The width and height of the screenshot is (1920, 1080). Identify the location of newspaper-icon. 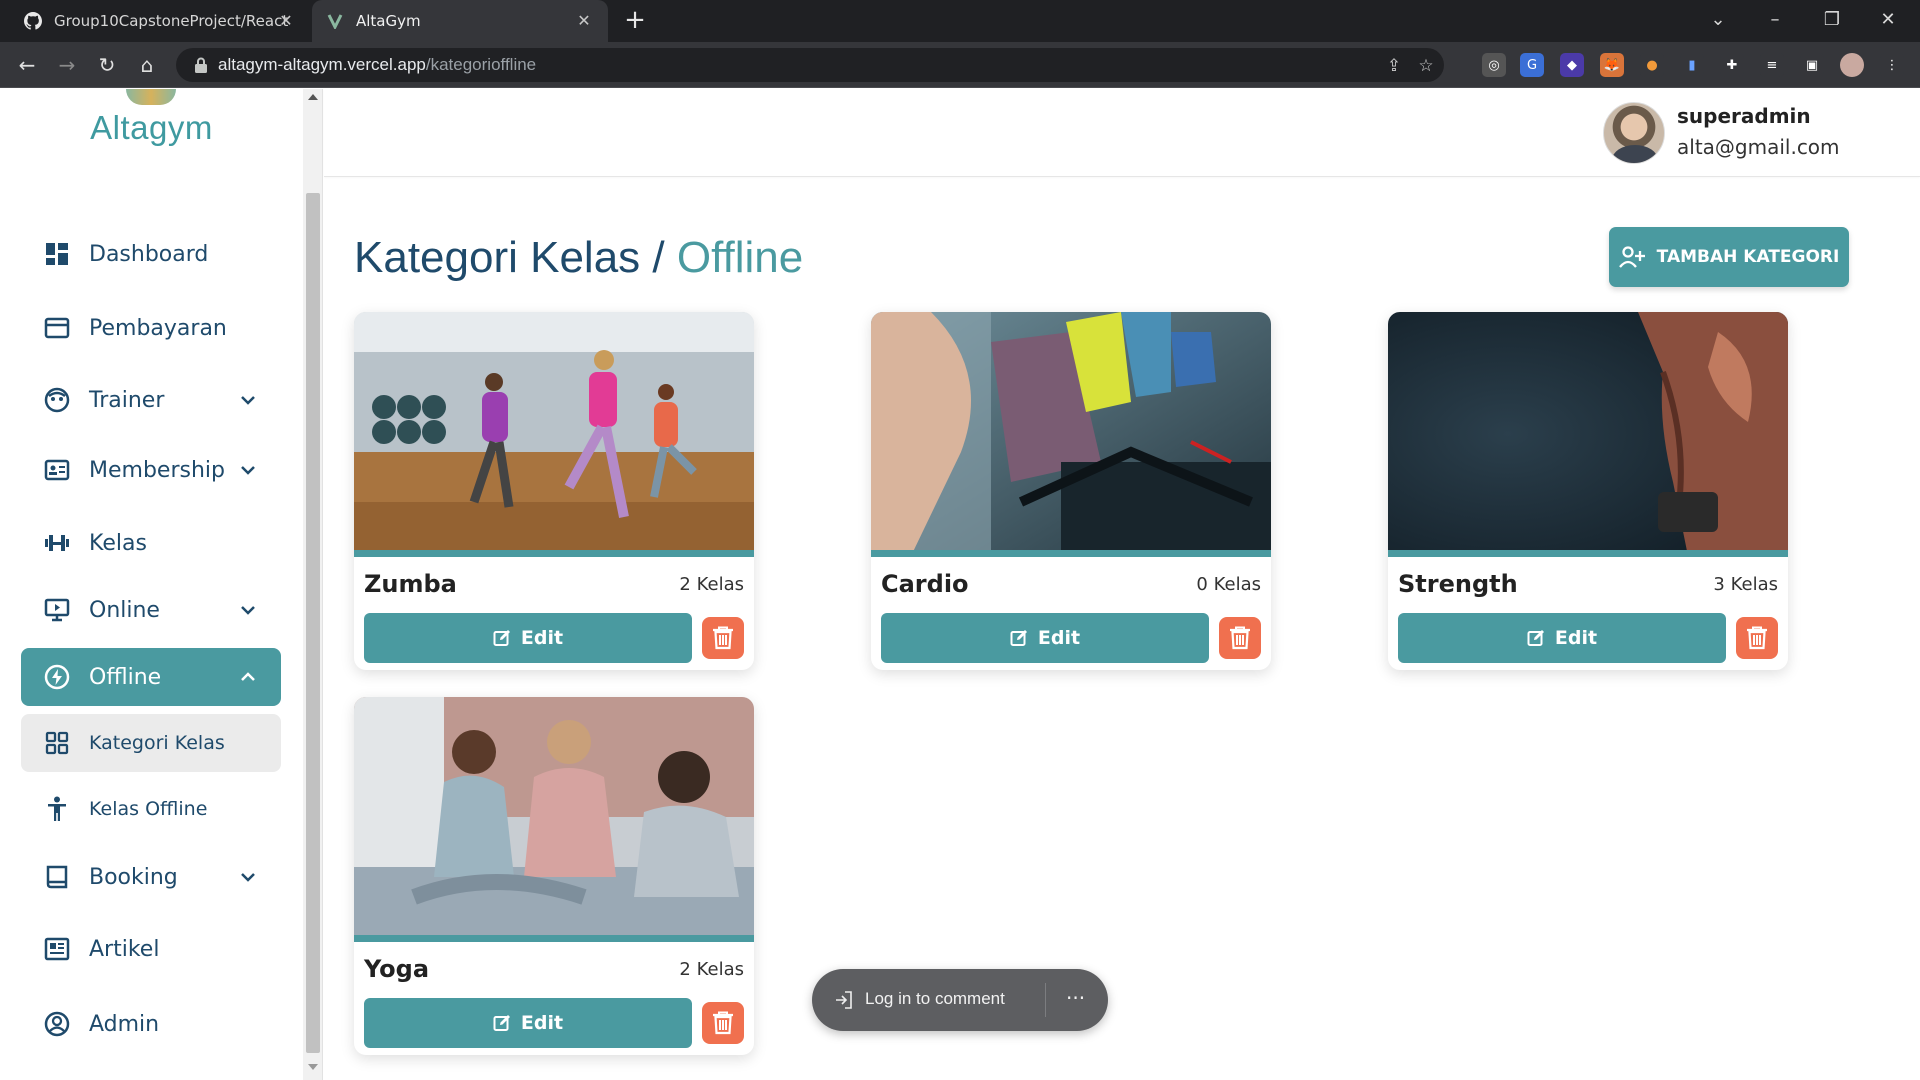
(57, 949).